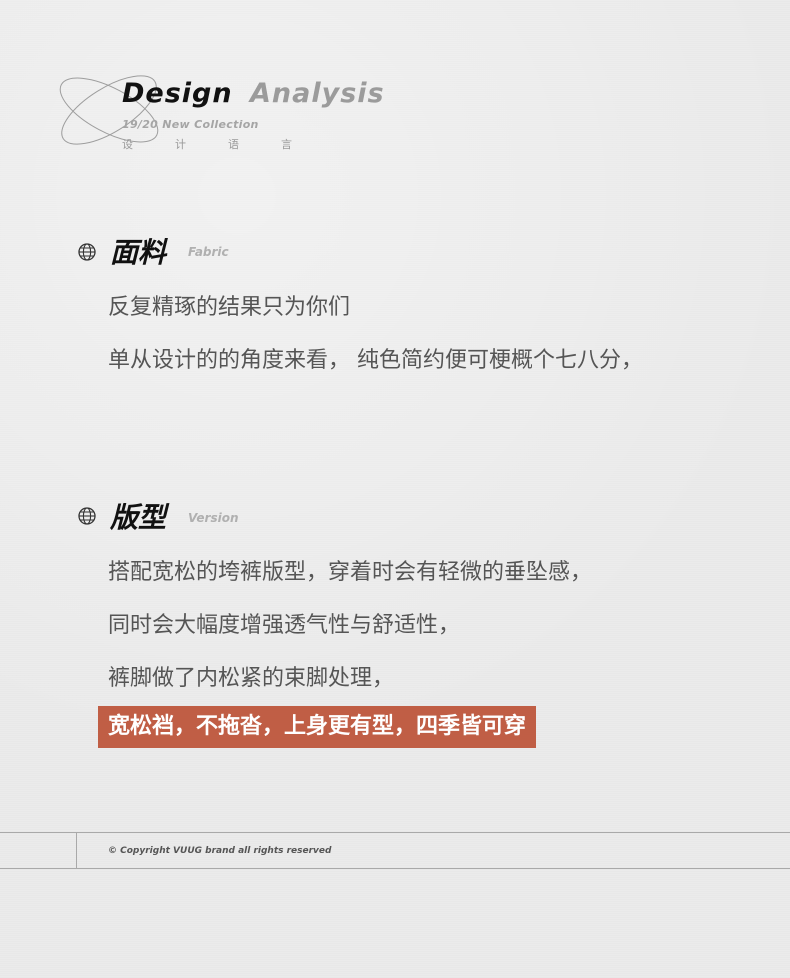 Image resolution: width=790 pixels, height=978 pixels. Describe the element at coordinates (395, 868) in the screenshot. I see `footer-bottom-divider` at that location.